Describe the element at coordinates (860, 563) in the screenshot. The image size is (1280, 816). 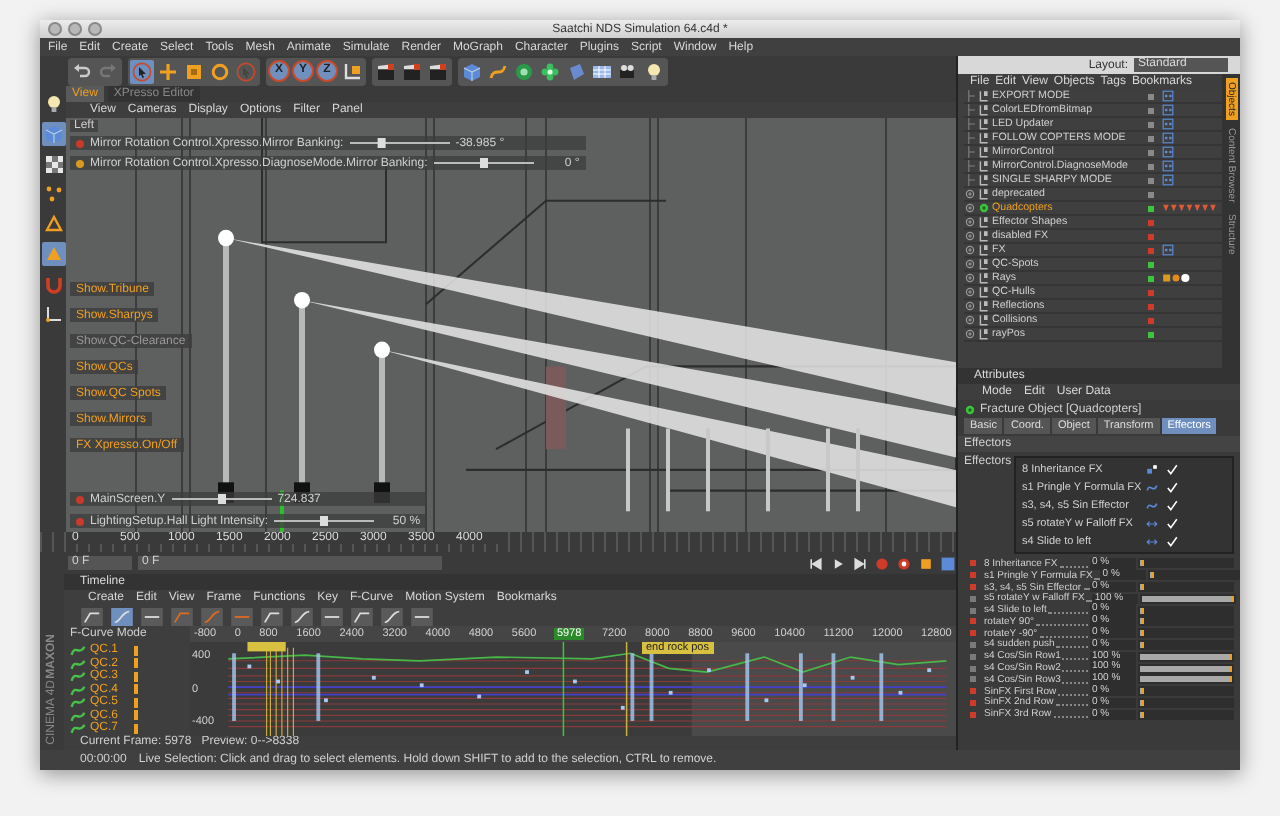
I see `skip-forward-icon` at that location.